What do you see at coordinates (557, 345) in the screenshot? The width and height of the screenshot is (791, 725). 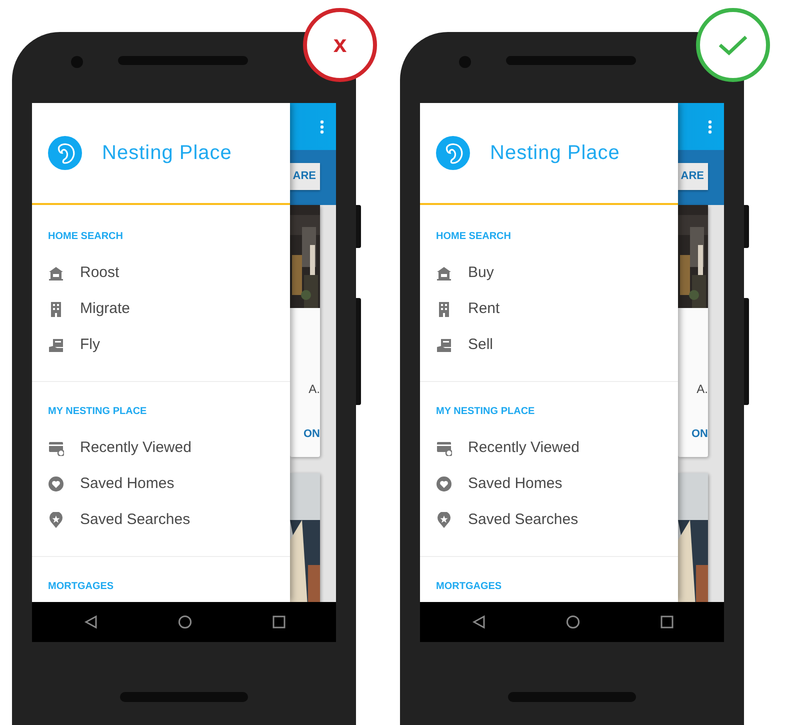 I see `menu-item: Sell` at bounding box center [557, 345].